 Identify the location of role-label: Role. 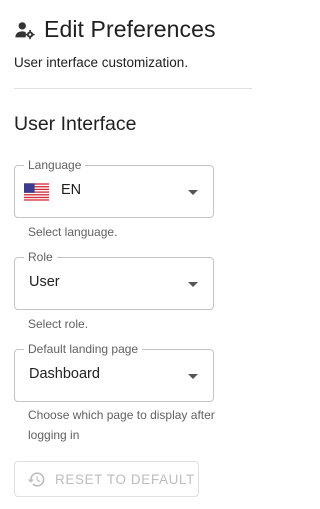
(40, 257).